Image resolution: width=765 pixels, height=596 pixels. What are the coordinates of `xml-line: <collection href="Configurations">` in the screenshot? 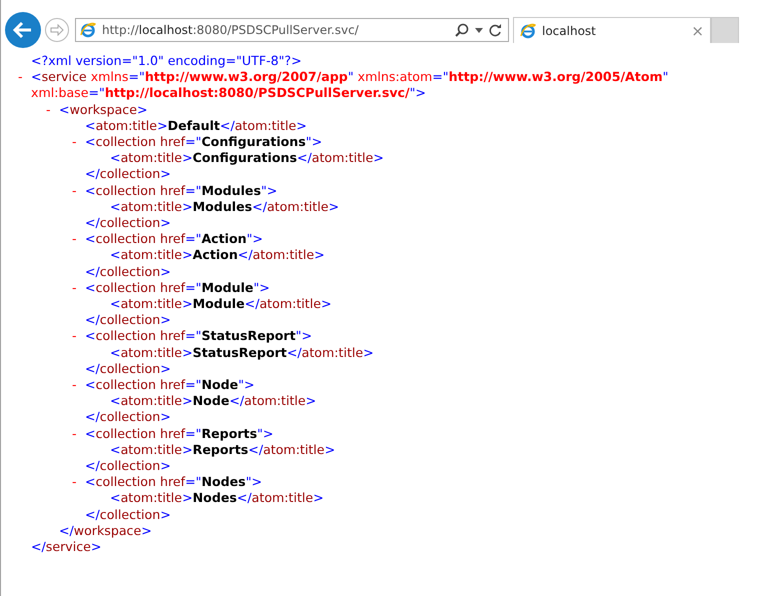 It's located at (203, 142).